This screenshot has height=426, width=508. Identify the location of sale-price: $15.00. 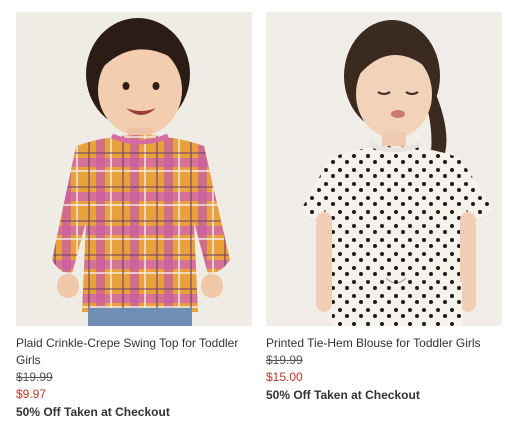
(284, 377).